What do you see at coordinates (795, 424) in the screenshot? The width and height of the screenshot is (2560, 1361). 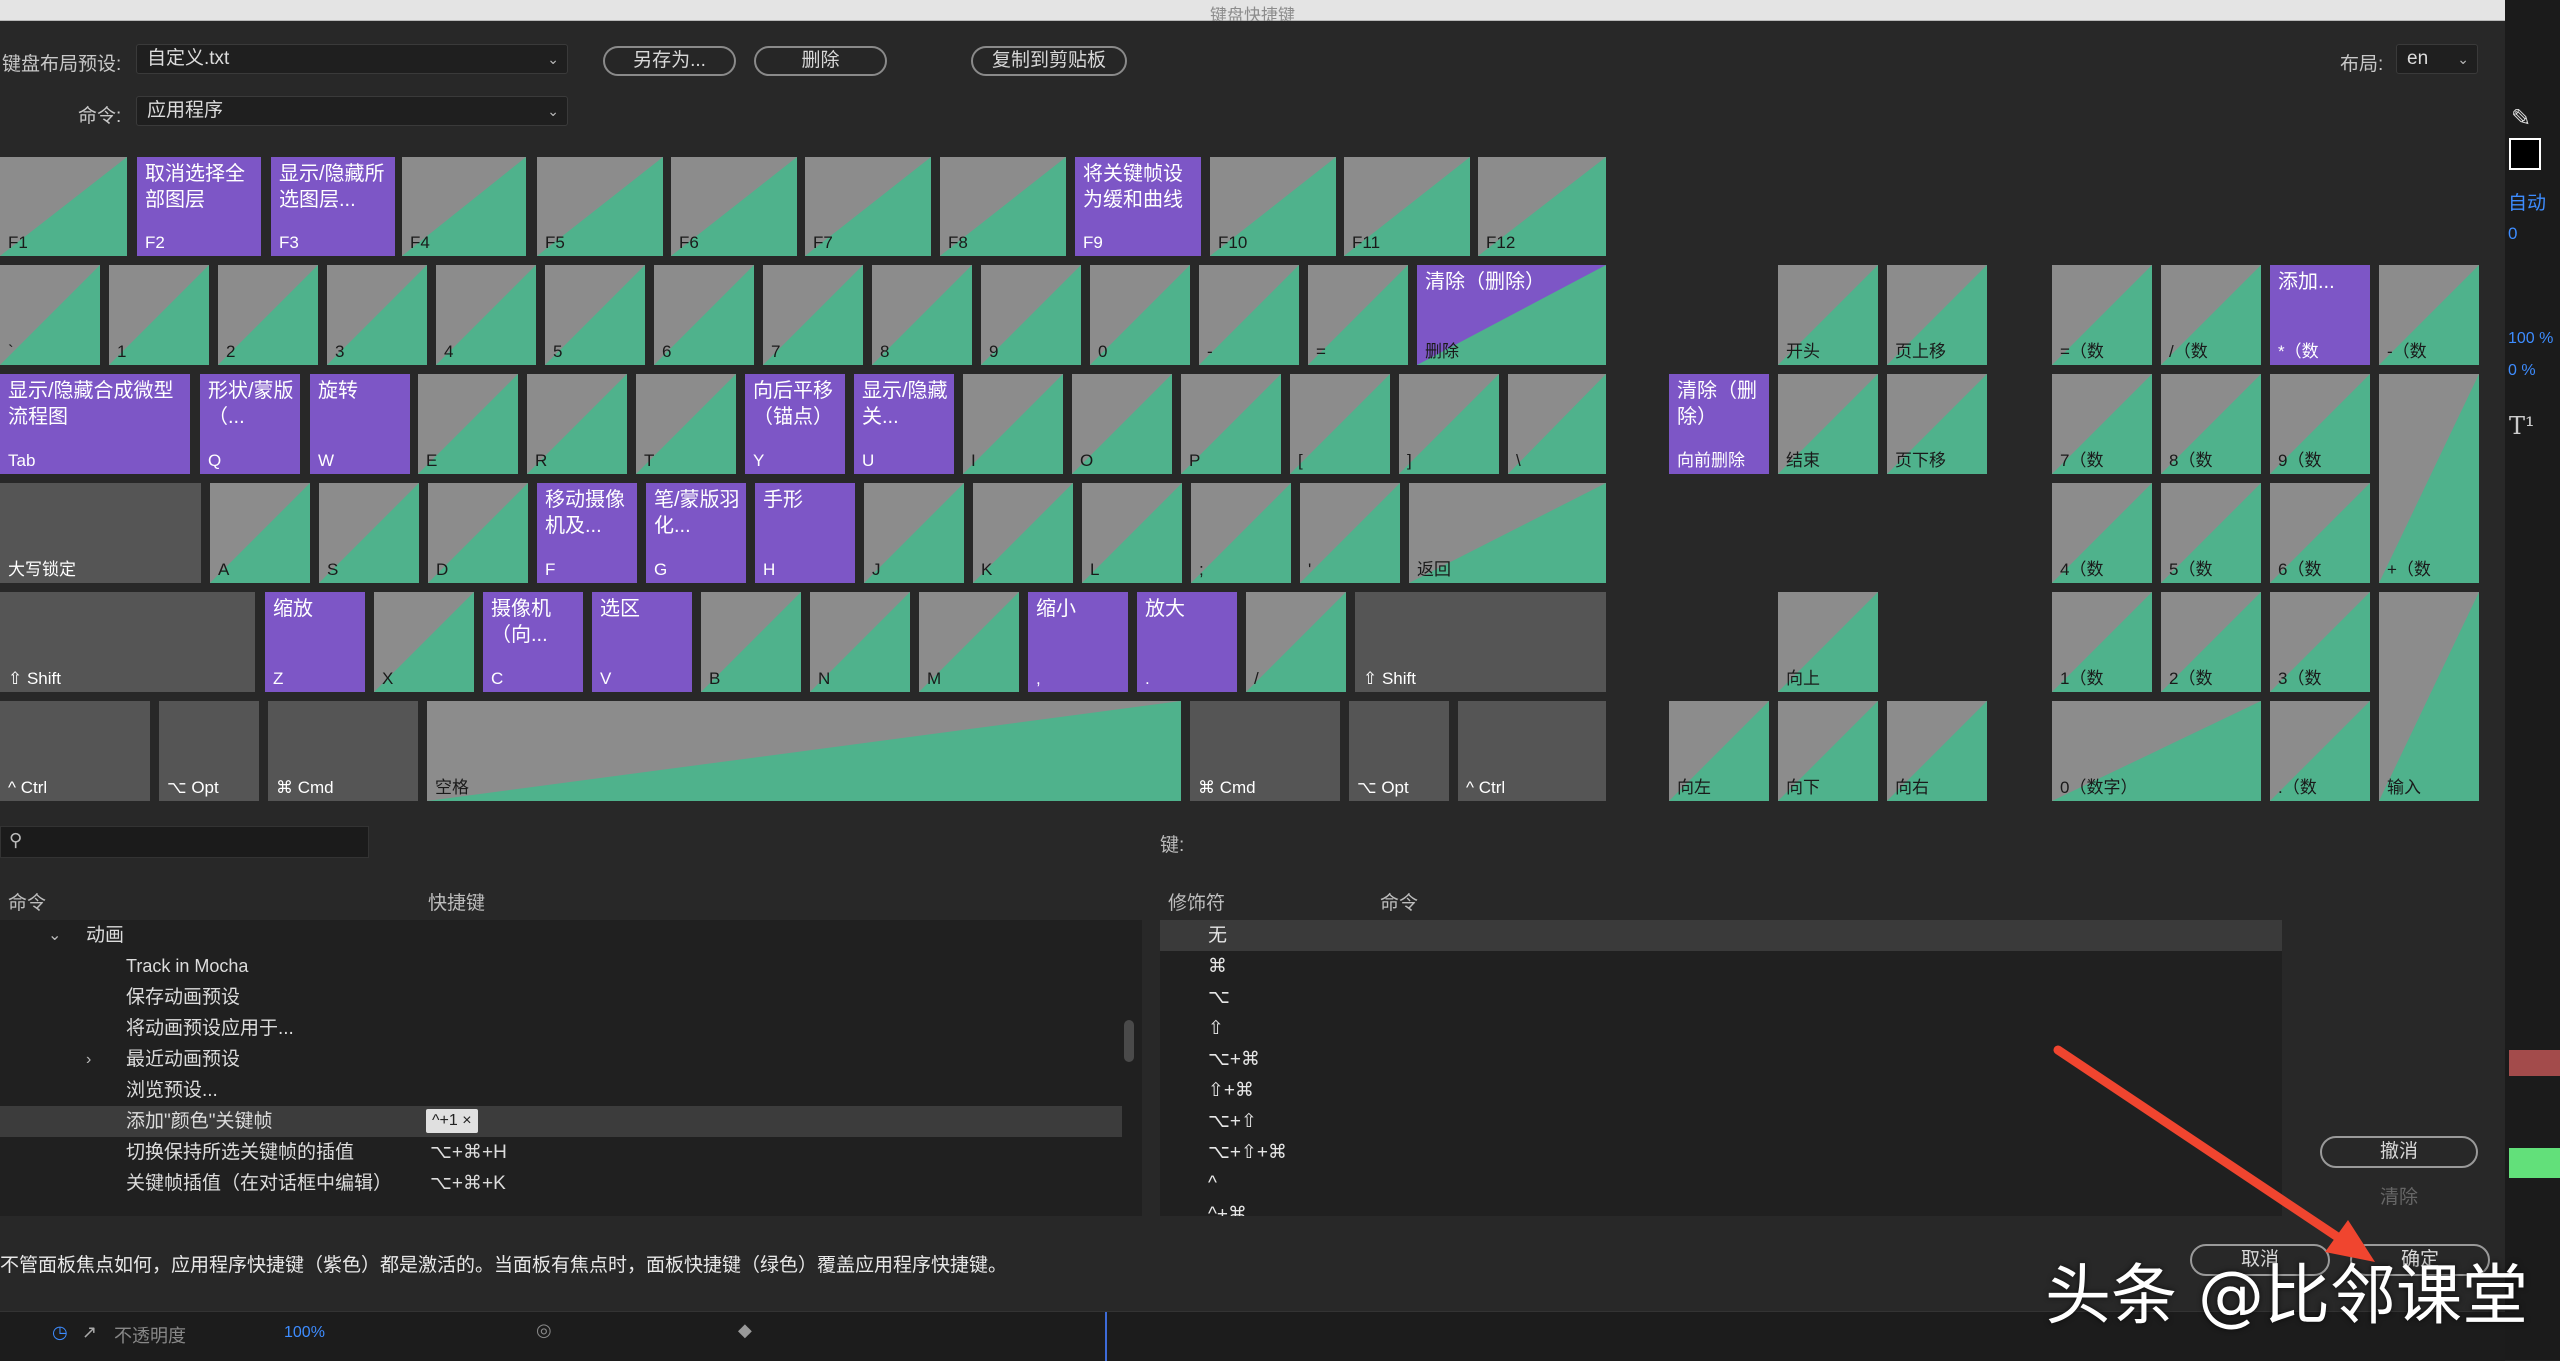 I see `key-y: 向后平移（锚点） Y` at bounding box center [795, 424].